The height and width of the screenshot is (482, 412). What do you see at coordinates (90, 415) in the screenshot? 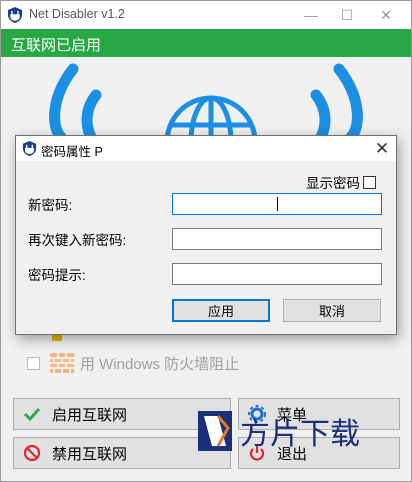
I see `enable-internet-label: 启用互联网` at bounding box center [90, 415].